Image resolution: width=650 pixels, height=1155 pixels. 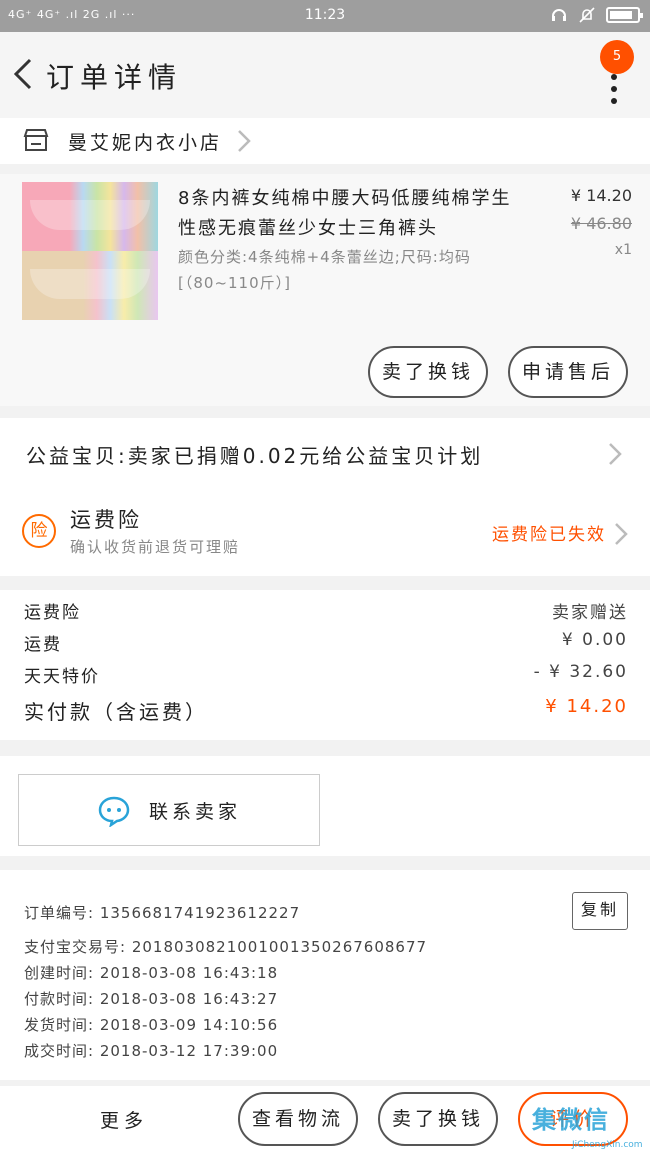 What do you see at coordinates (114, 77) in the screenshot?
I see `page-title: 订单详情` at bounding box center [114, 77].